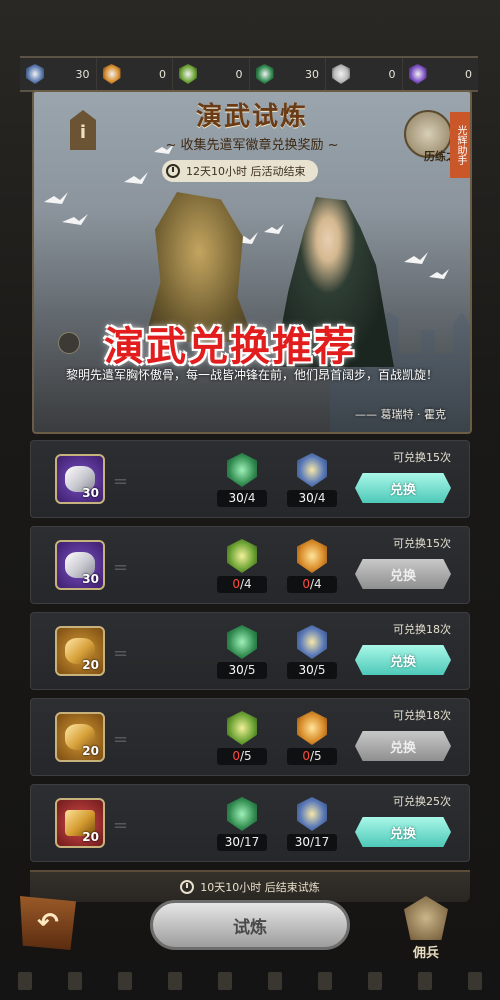 The image size is (500, 1000). Describe the element at coordinates (422, 801) in the screenshot. I see `remaining-exchanges: 可兑换25次` at that location.